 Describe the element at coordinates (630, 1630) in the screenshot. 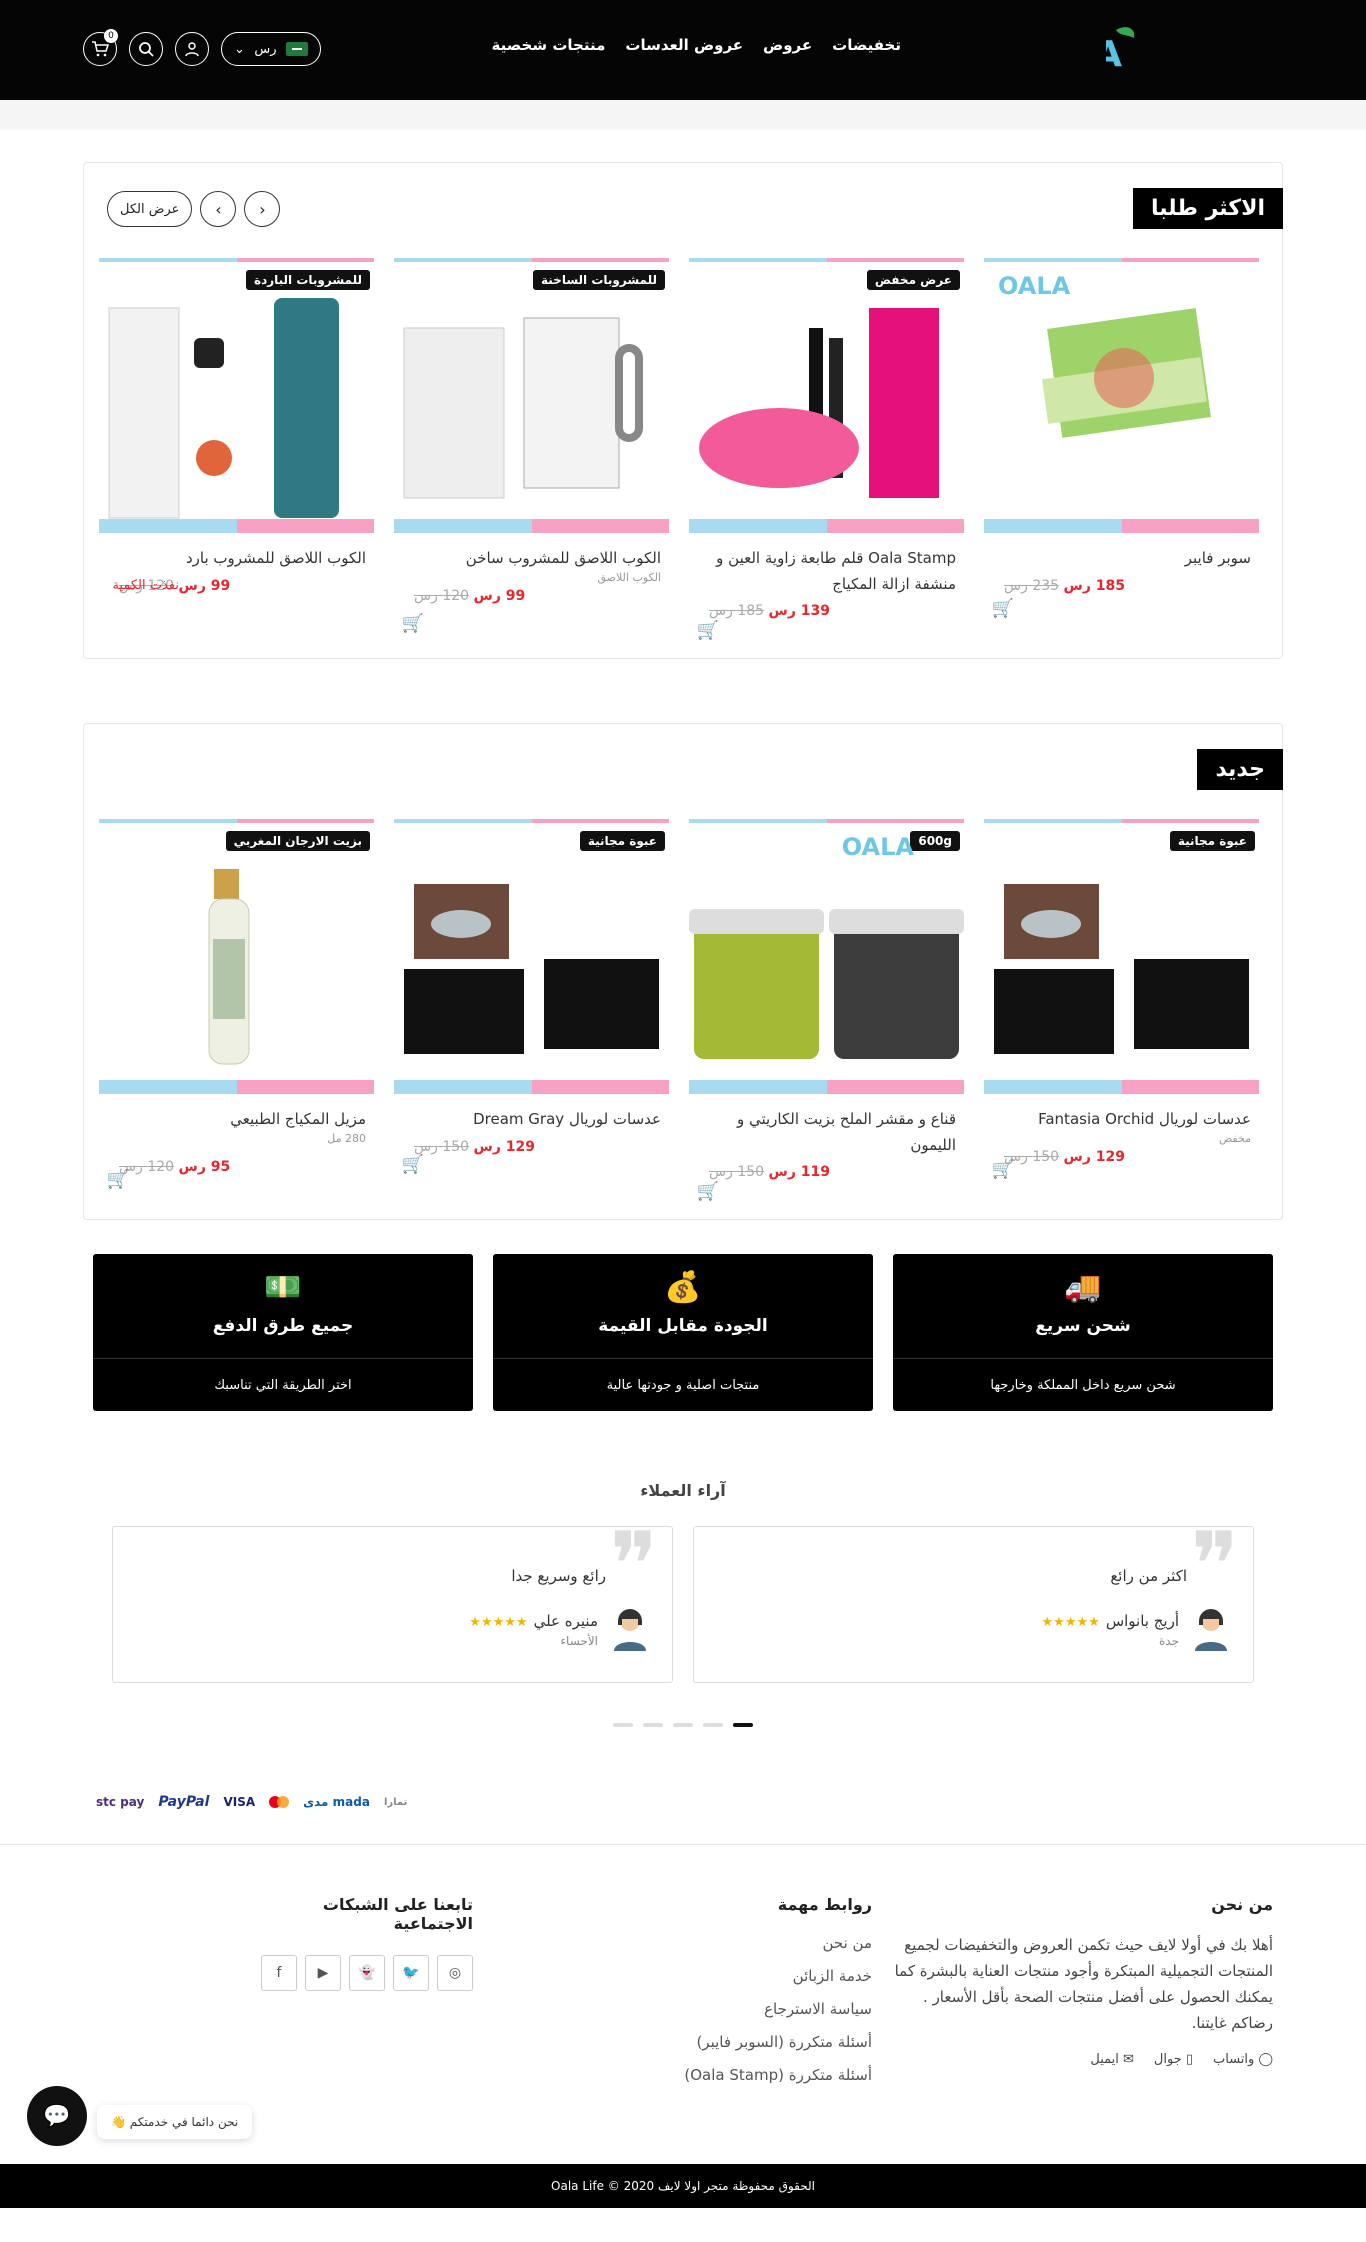

I see `avatar` at that location.